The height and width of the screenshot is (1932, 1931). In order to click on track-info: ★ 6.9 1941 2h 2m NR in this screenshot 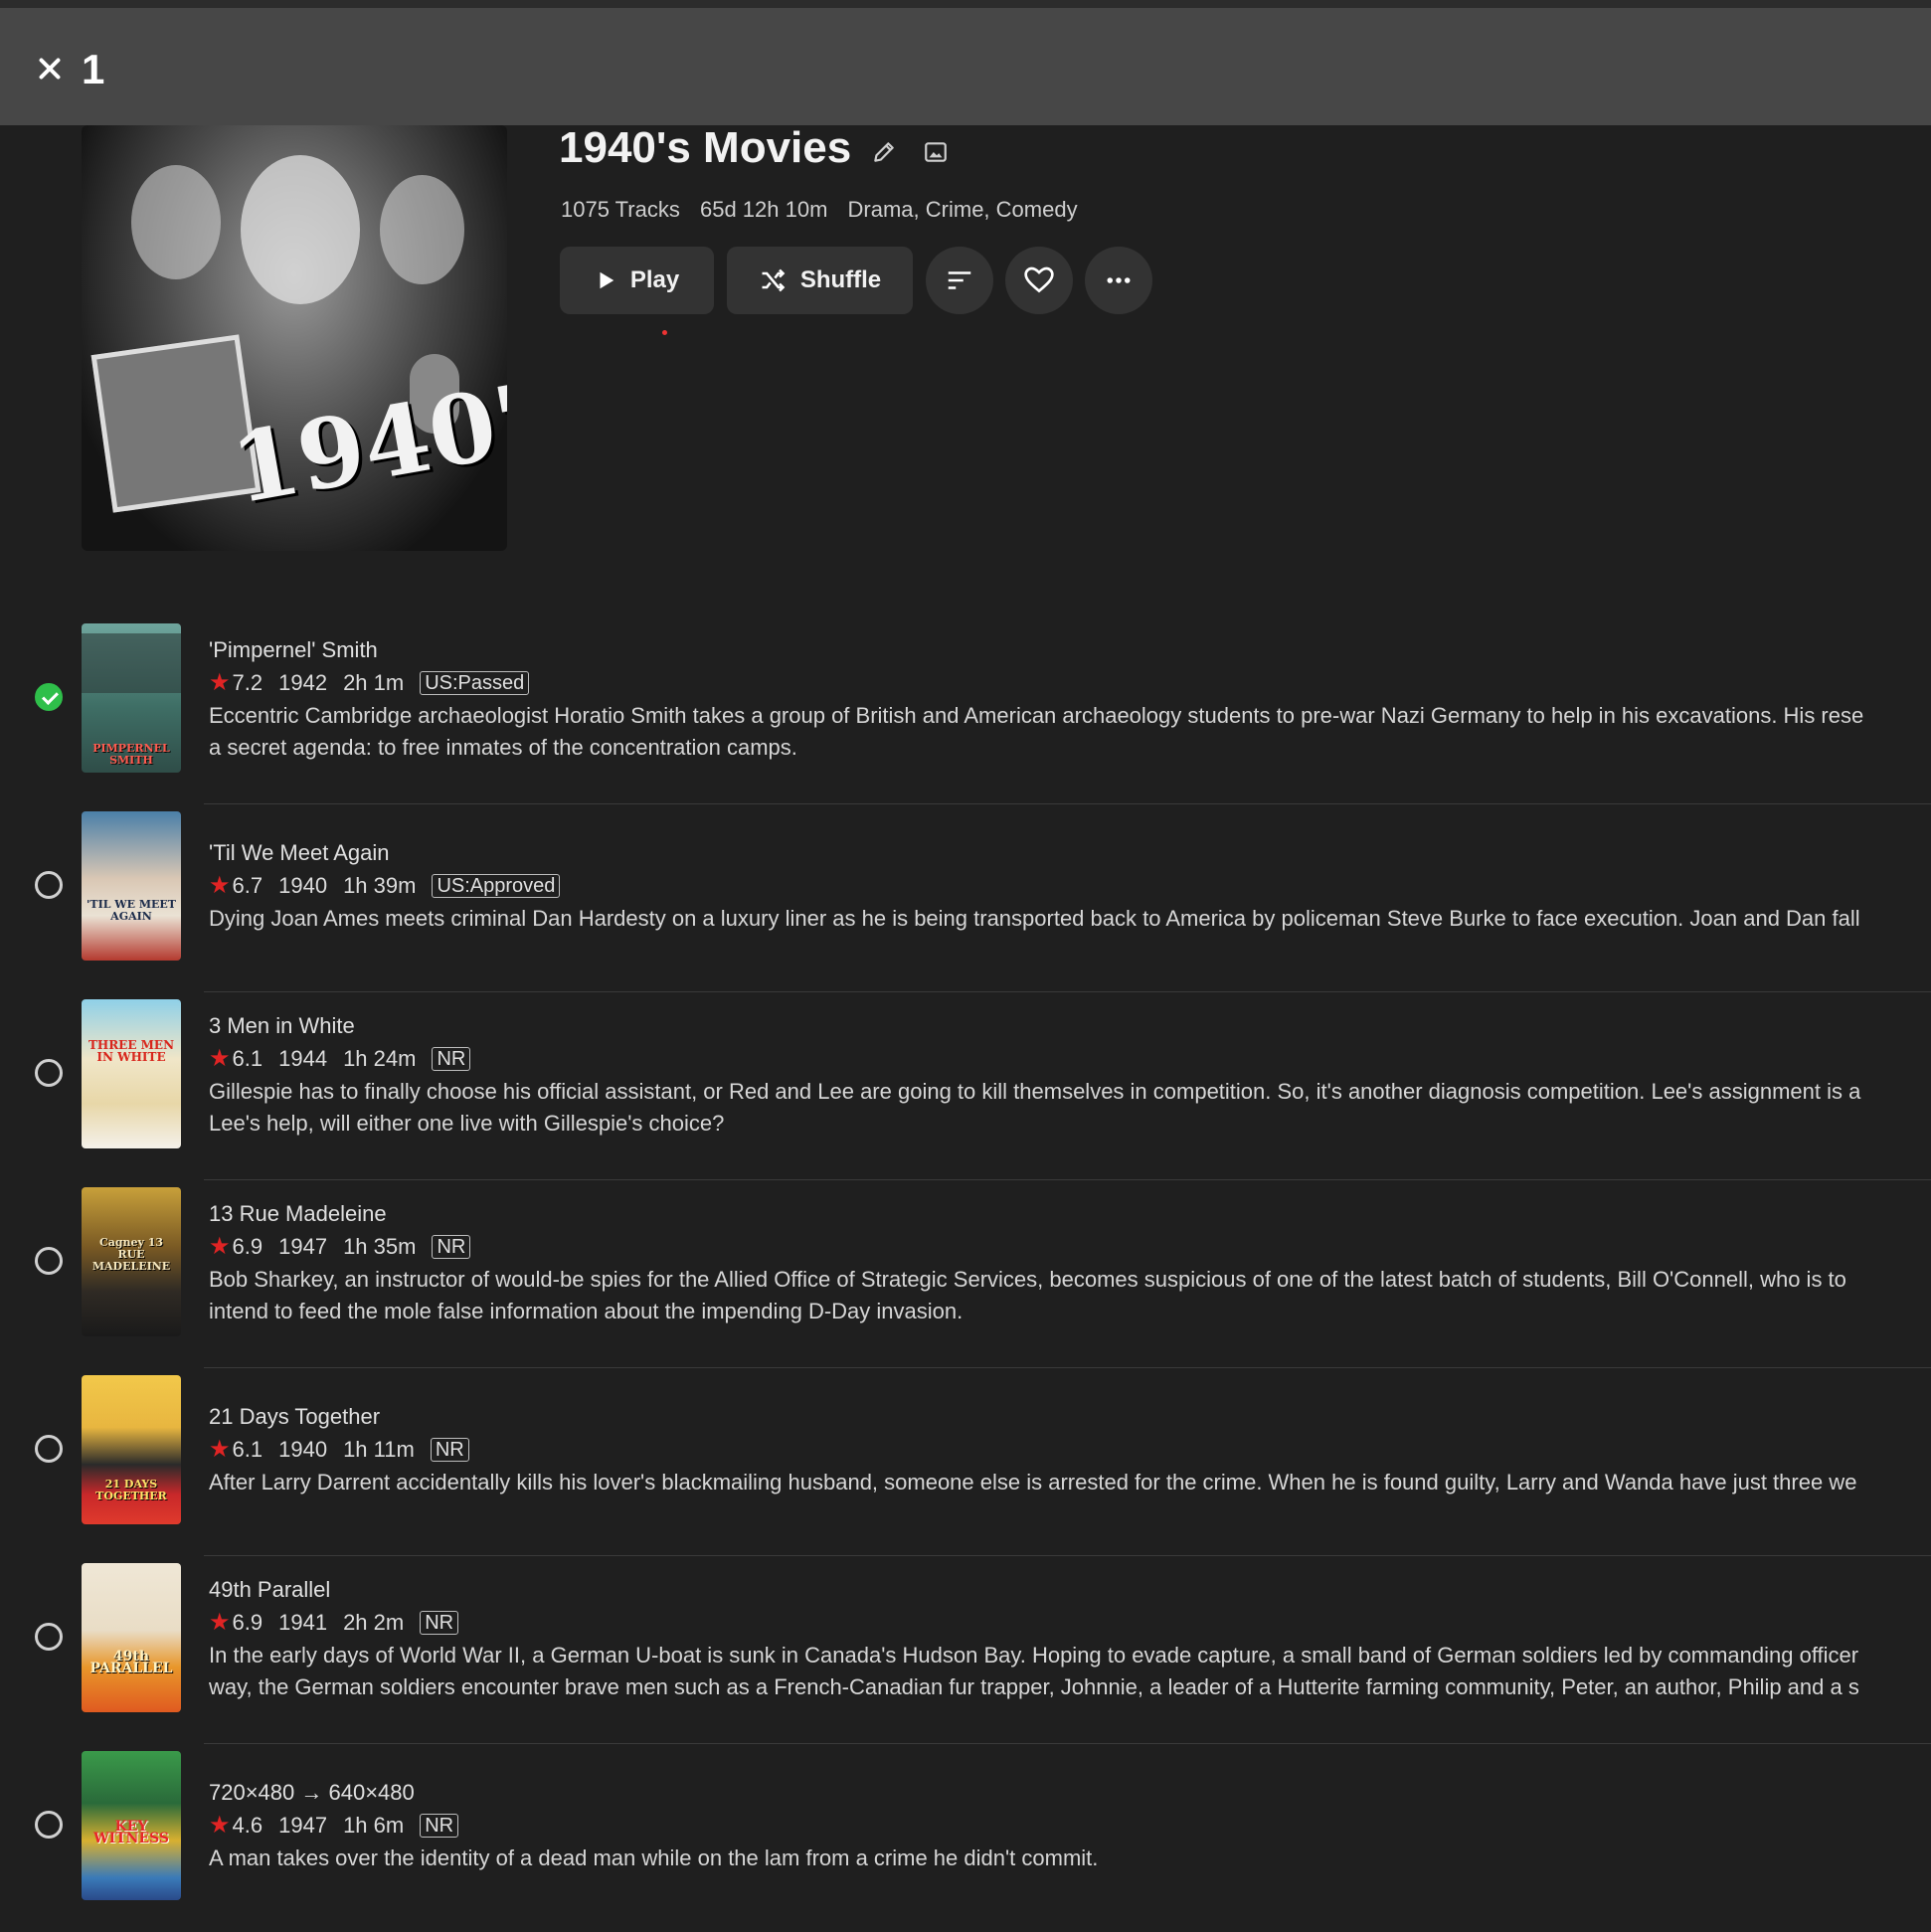, I will do `click(334, 1623)`.